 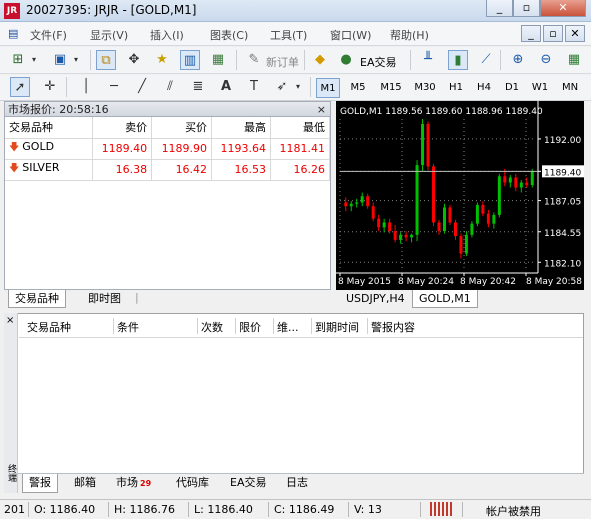 What do you see at coordinates (128, 327) in the screenshot?
I see `column-header: 条件` at bounding box center [128, 327].